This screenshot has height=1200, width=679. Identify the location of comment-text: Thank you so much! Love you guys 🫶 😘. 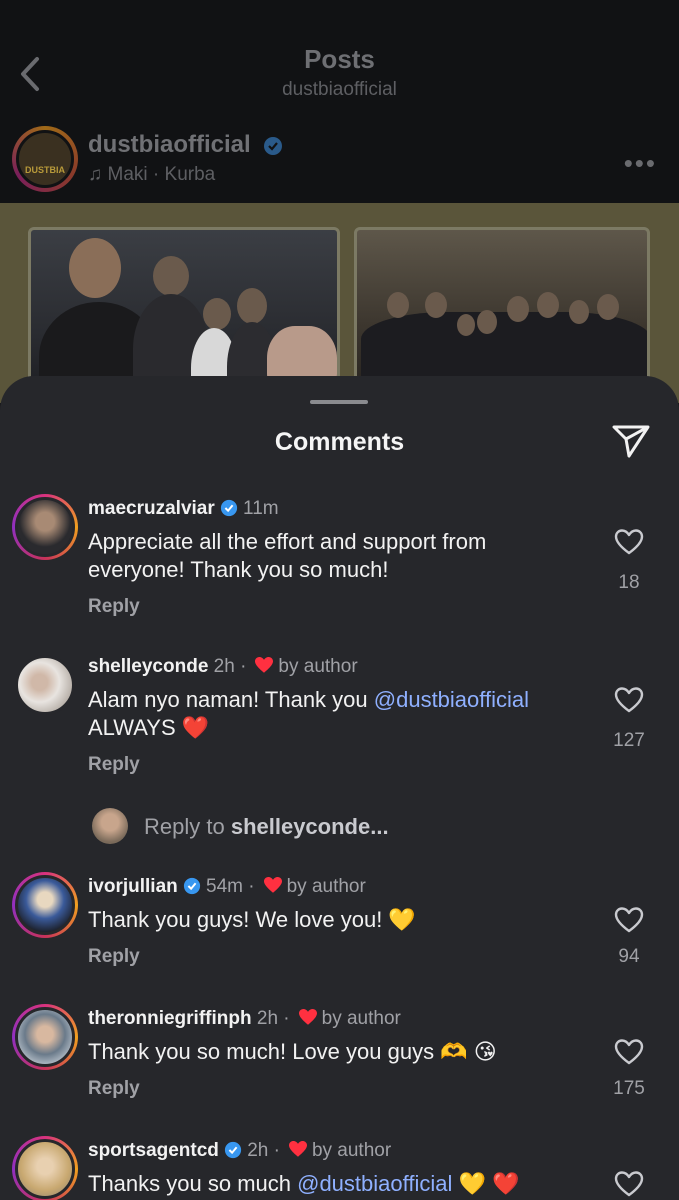
(292, 1051).